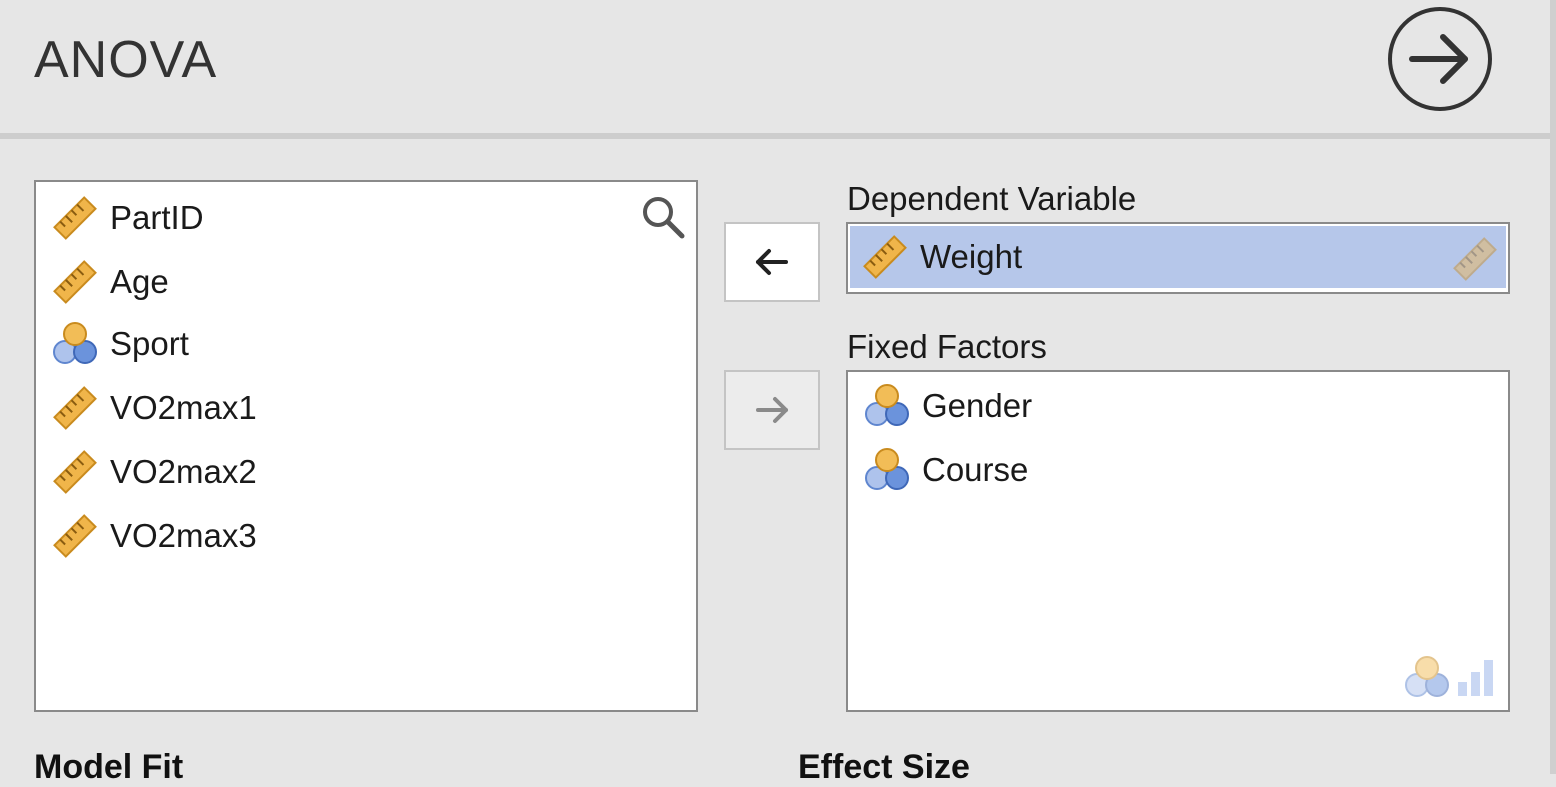 The height and width of the screenshot is (787, 1556). Describe the element at coordinates (149, 343) in the screenshot. I see `variable-label: Sport` at that location.